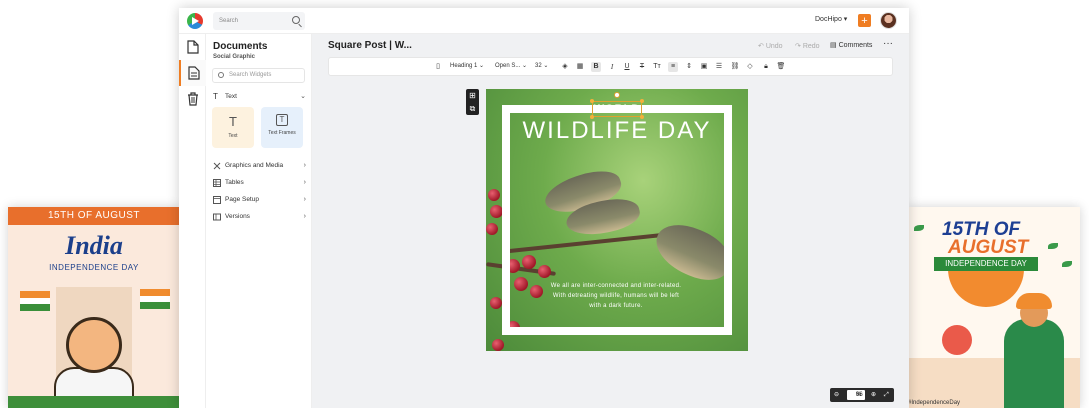  What do you see at coordinates (234, 57) in the screenshot?
I see `panel-subtitle: Social Graphic` at bounding box center [234, 57].